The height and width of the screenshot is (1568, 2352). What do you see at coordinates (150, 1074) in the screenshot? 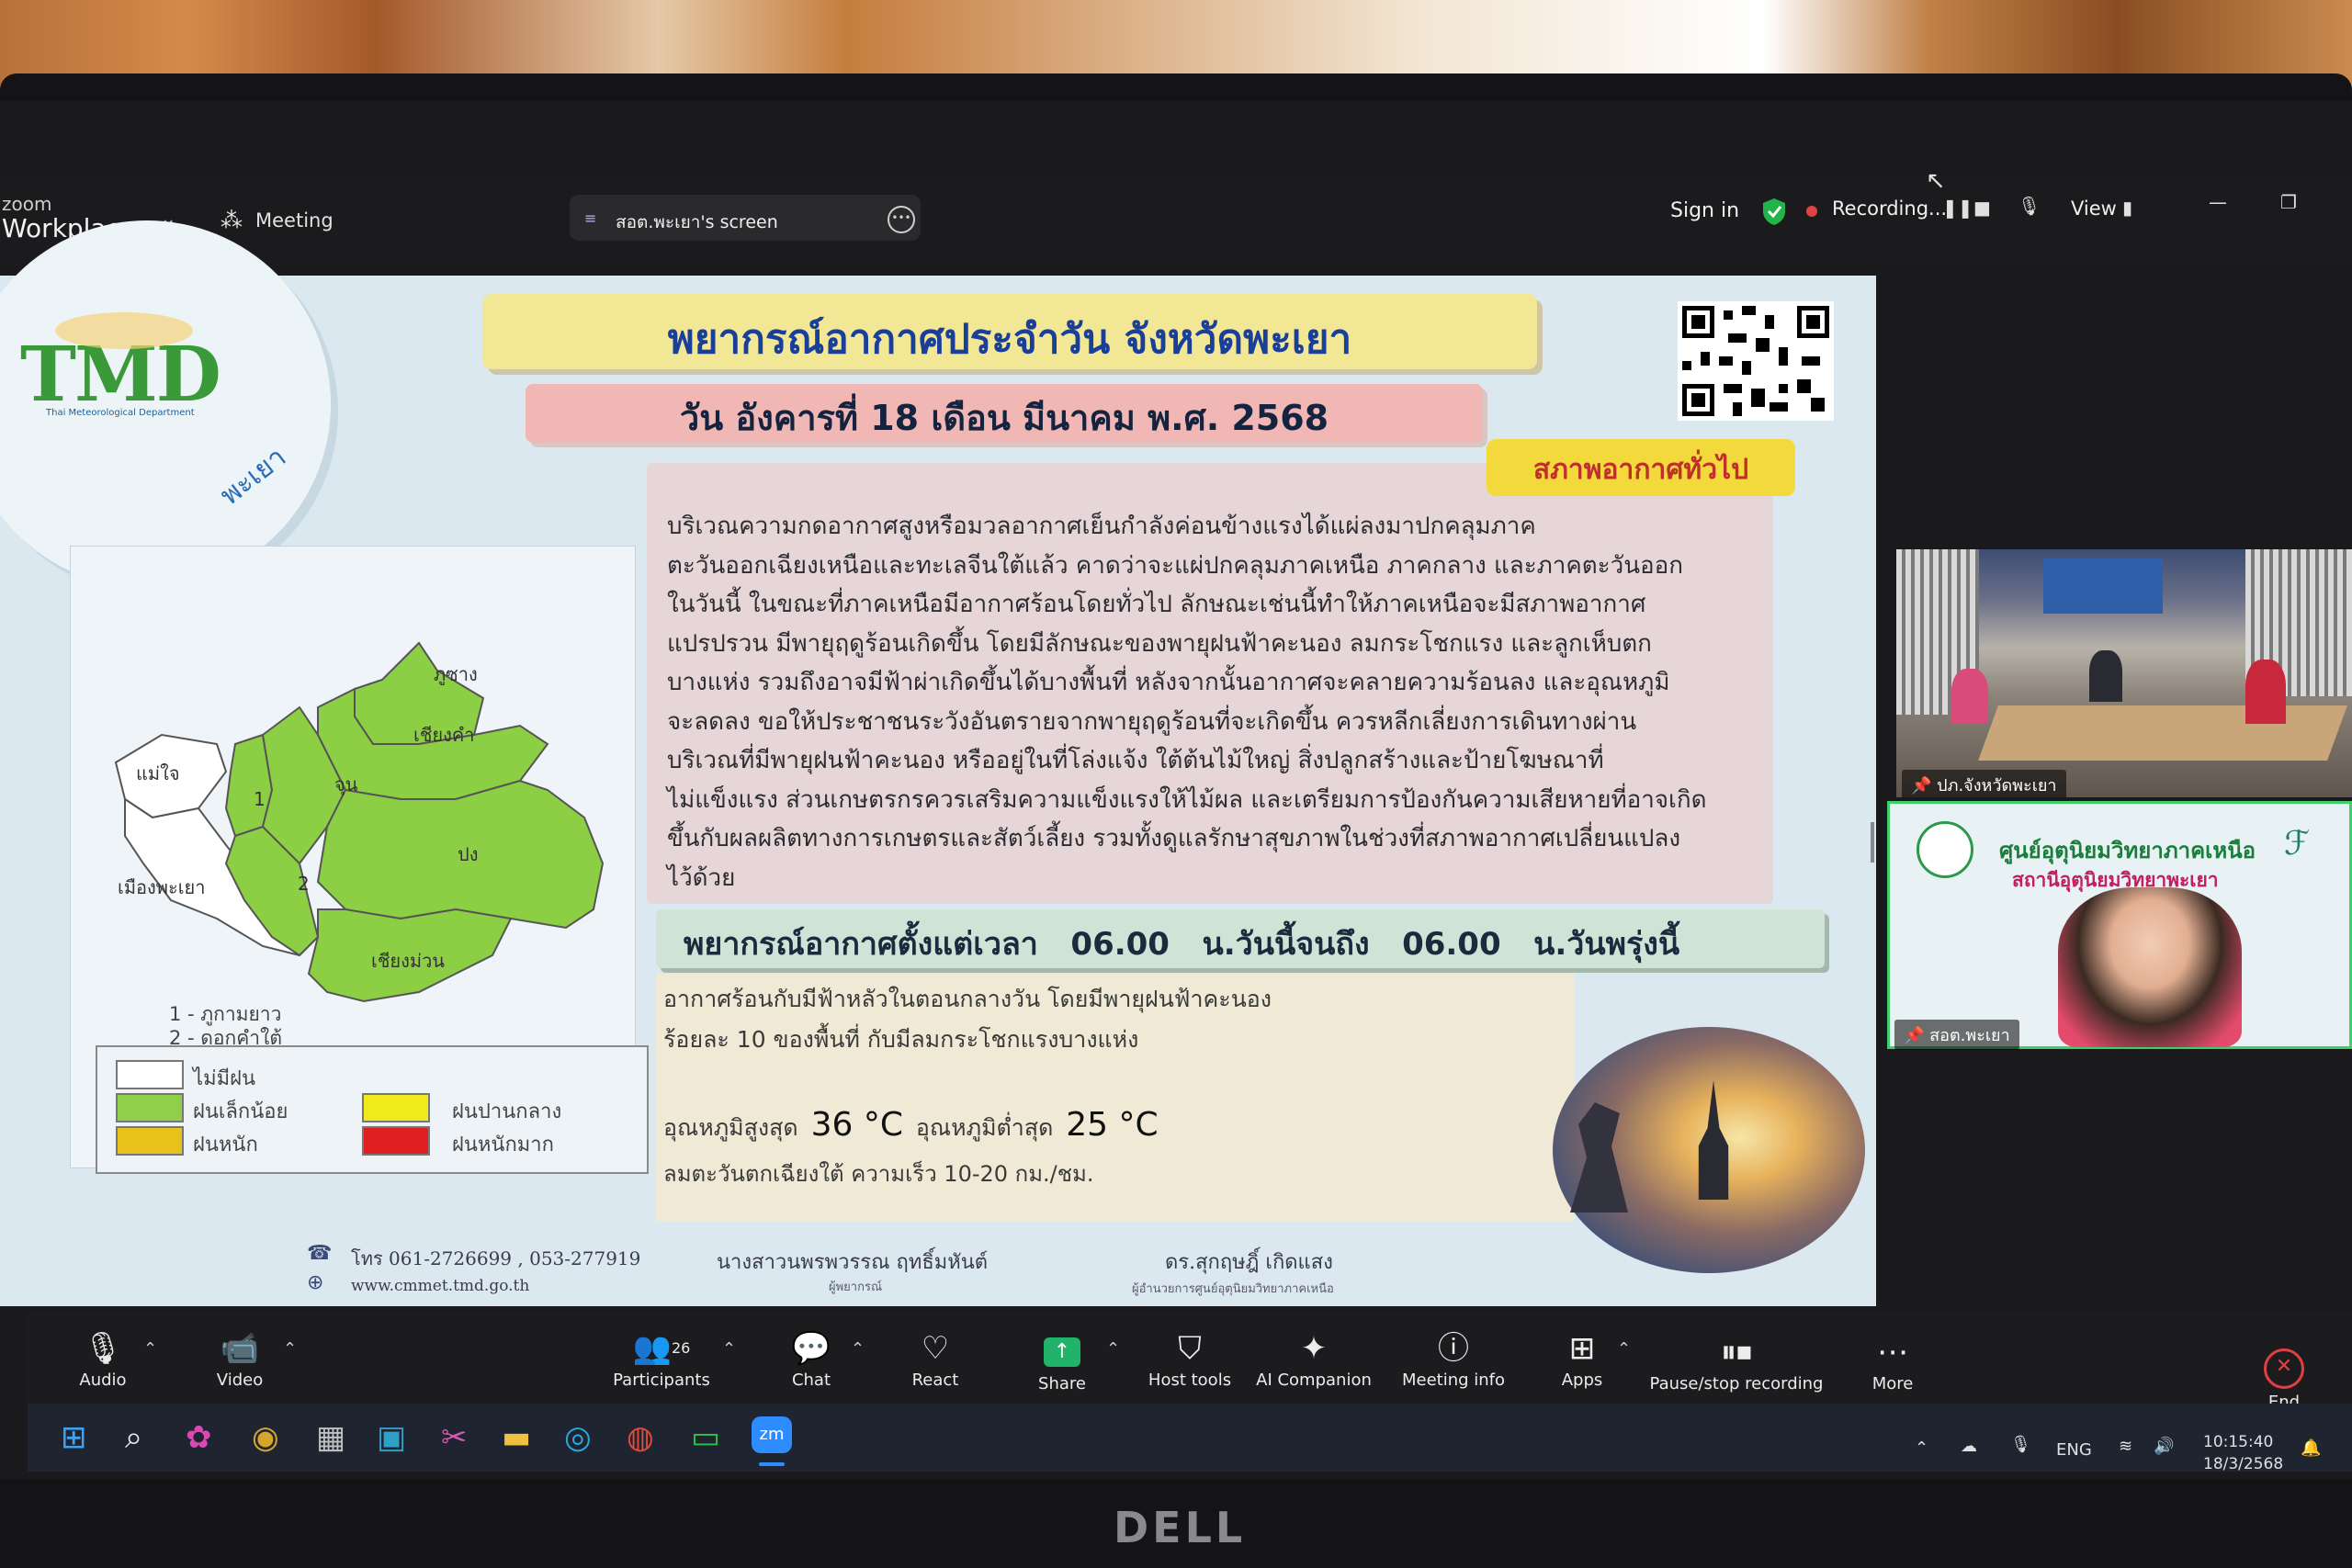
I see `legend-swatch-none` at bounding box center [150, 1074].